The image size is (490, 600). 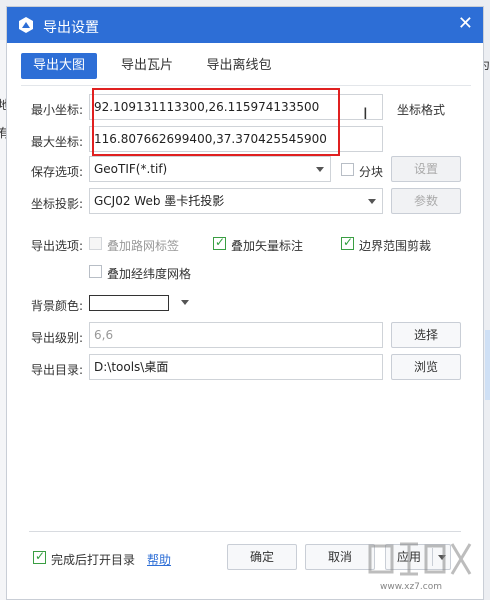 I want to click on select-level-button: 选择, so click(x=426, y=335).